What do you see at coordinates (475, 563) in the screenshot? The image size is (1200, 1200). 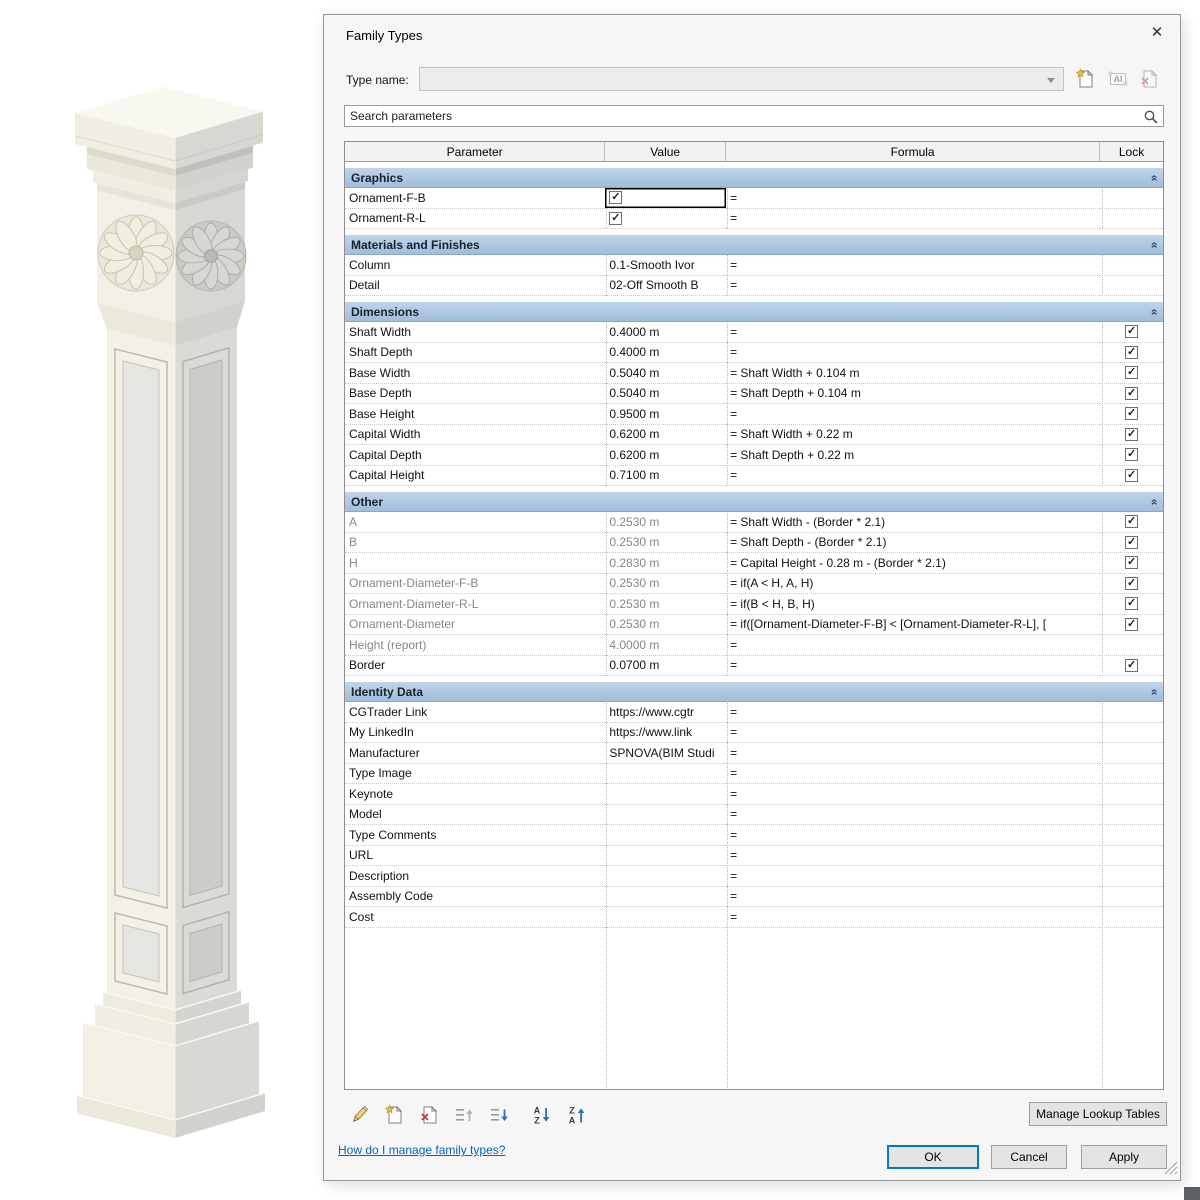 I see `parameter-cell: H` at bounding box center [475, 563].